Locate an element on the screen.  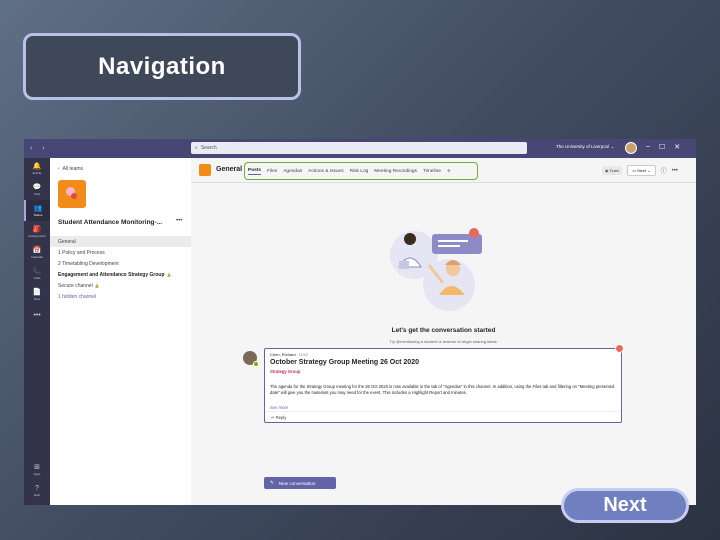
close-icon: ✕ is located at coordinates (677, 147).